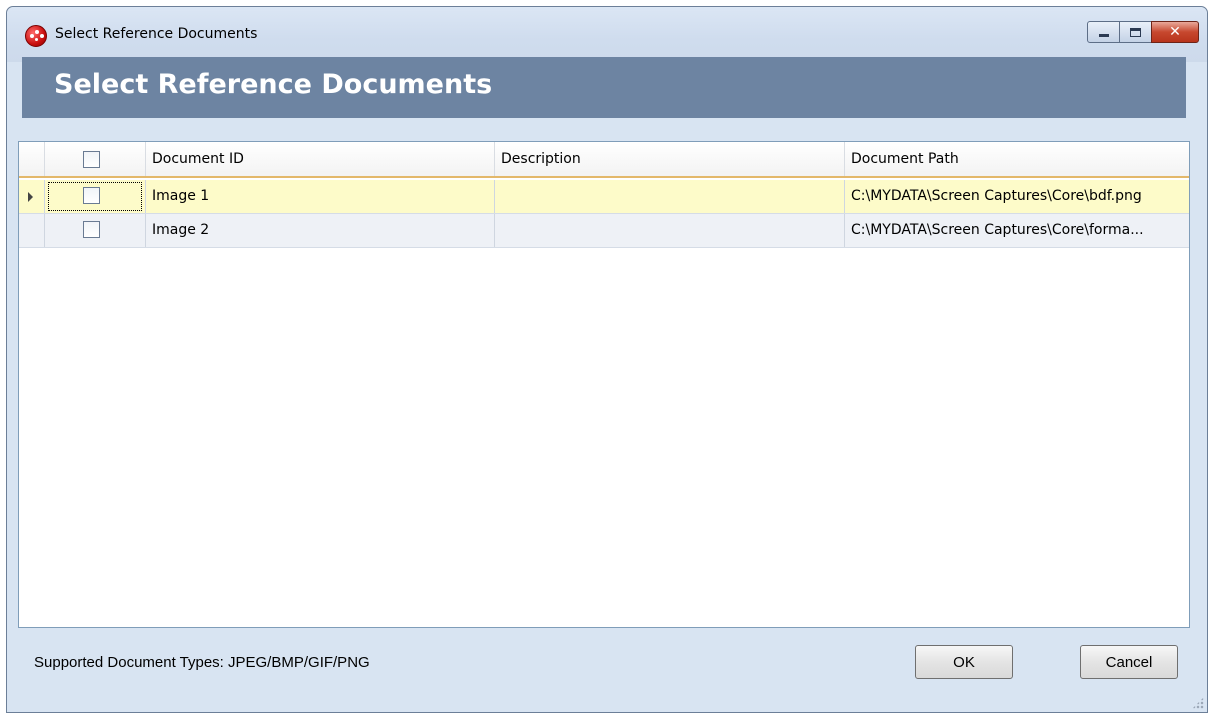  I want to click on cell-text: Image 1, so click(181, 196).